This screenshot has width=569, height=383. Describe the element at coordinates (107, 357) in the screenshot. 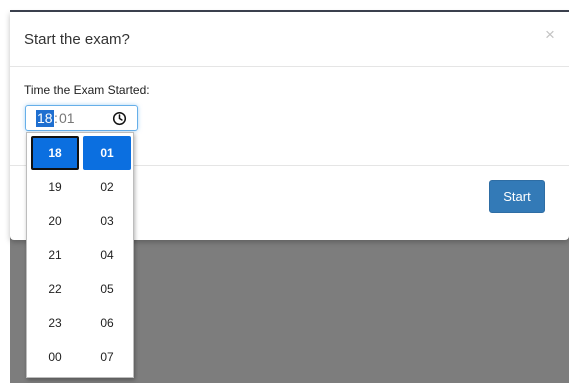

I see `minute-option: 07` at that location.